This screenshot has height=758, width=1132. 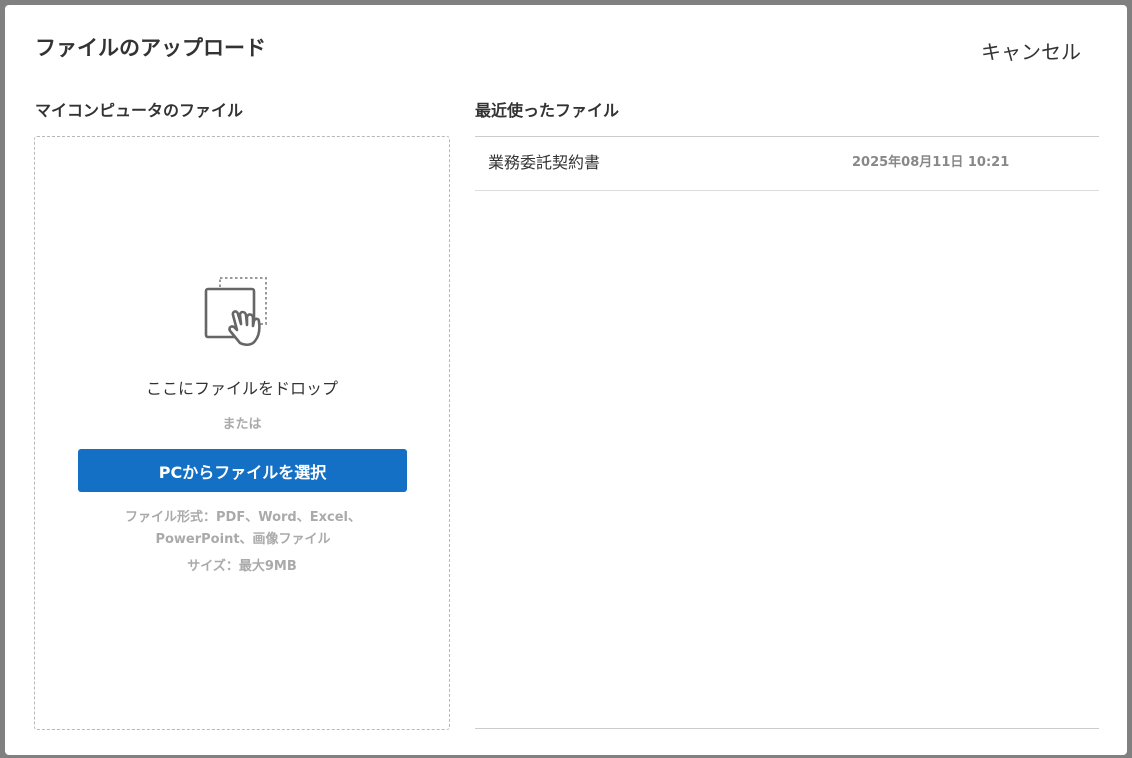 I want to click on select-from-pc-button: PCからファイルを選択, so click(x=242, y=470).